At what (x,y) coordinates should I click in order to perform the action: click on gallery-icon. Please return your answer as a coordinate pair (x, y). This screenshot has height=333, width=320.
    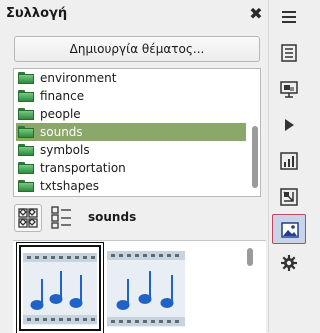
    Looking at the image, I should click on (290, 230).